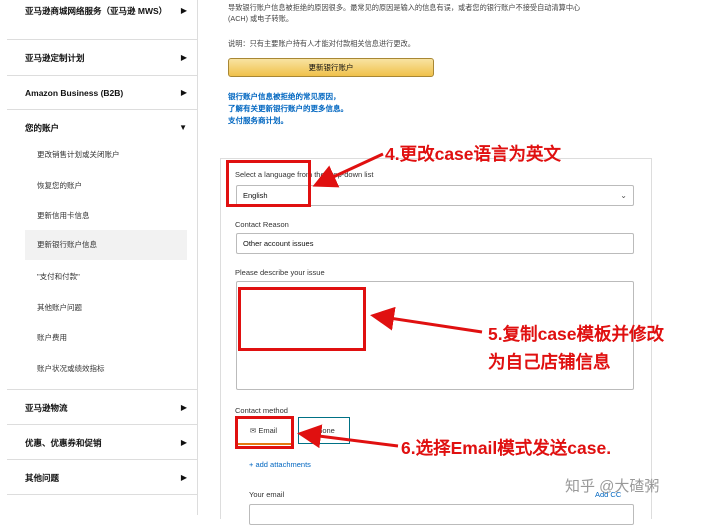 This screenshot has width=720, height=525. I want to click on annotation-arrows, so click(390, 300).